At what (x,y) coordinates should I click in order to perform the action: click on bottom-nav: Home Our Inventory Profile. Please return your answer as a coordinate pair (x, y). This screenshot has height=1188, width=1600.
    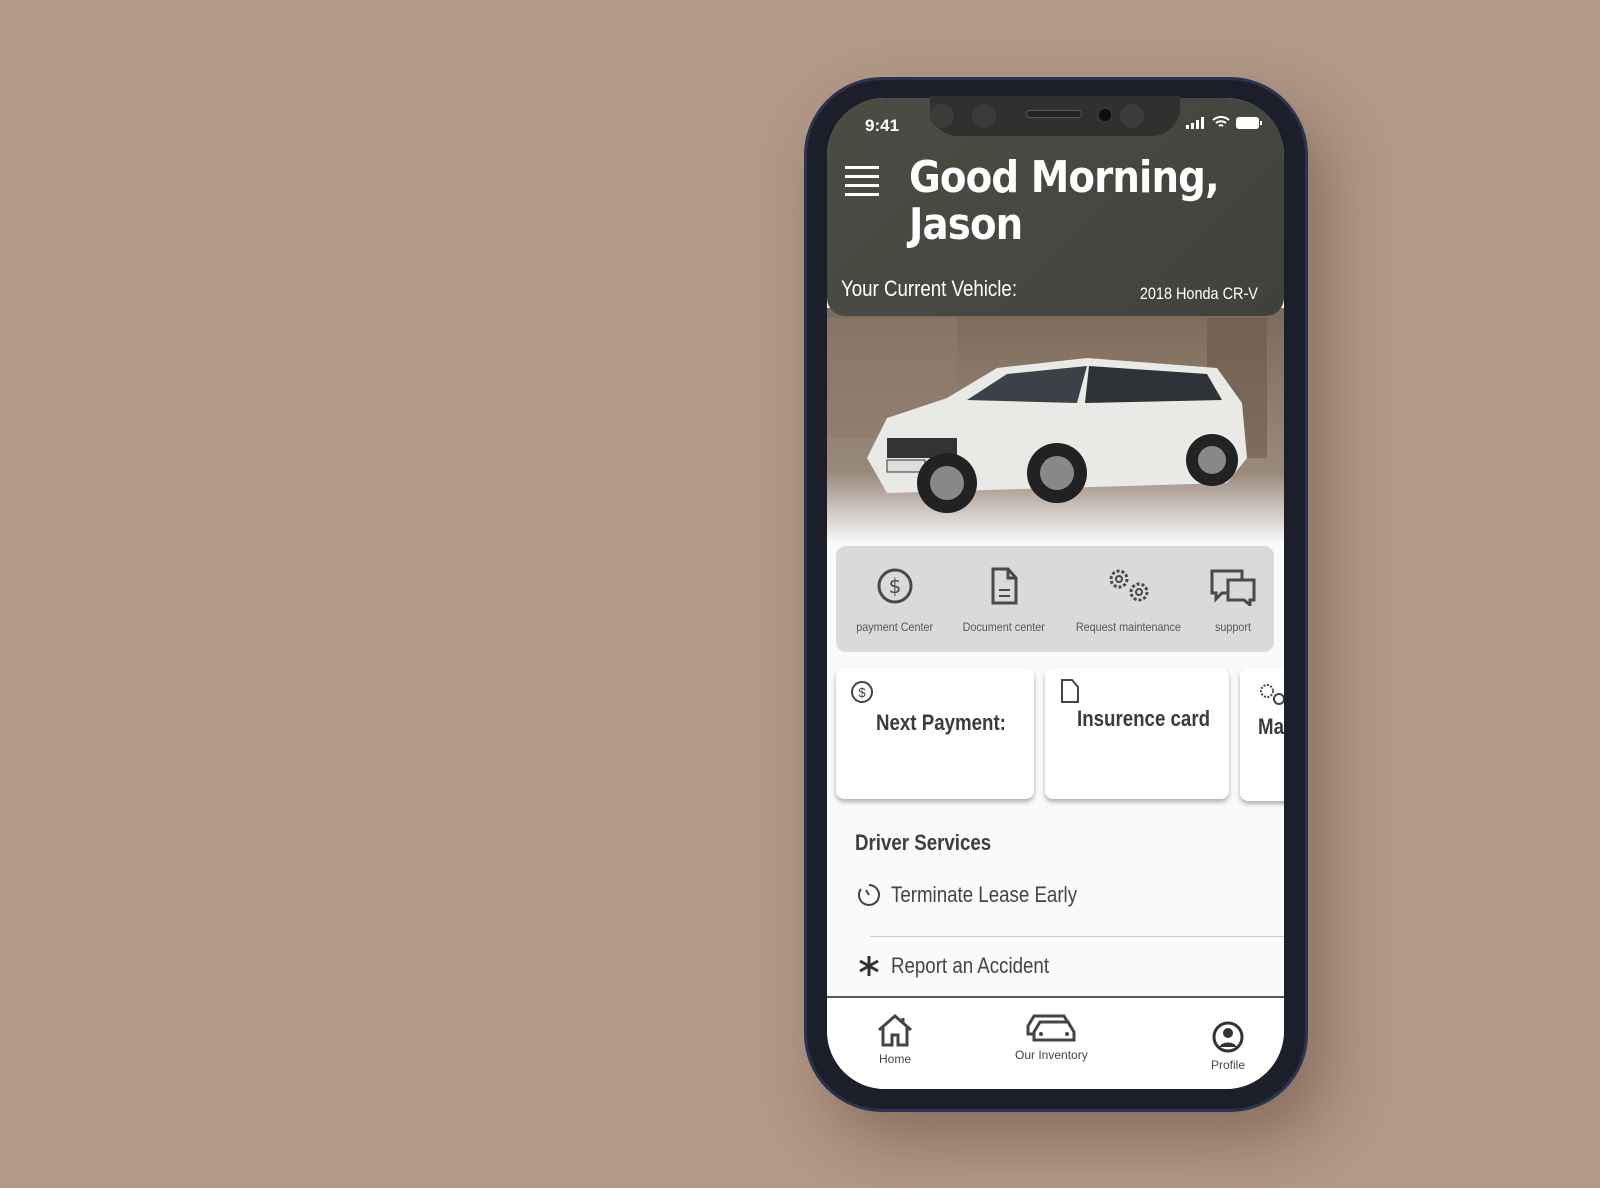
    Looking at the image, I should click on (1055, 1042).